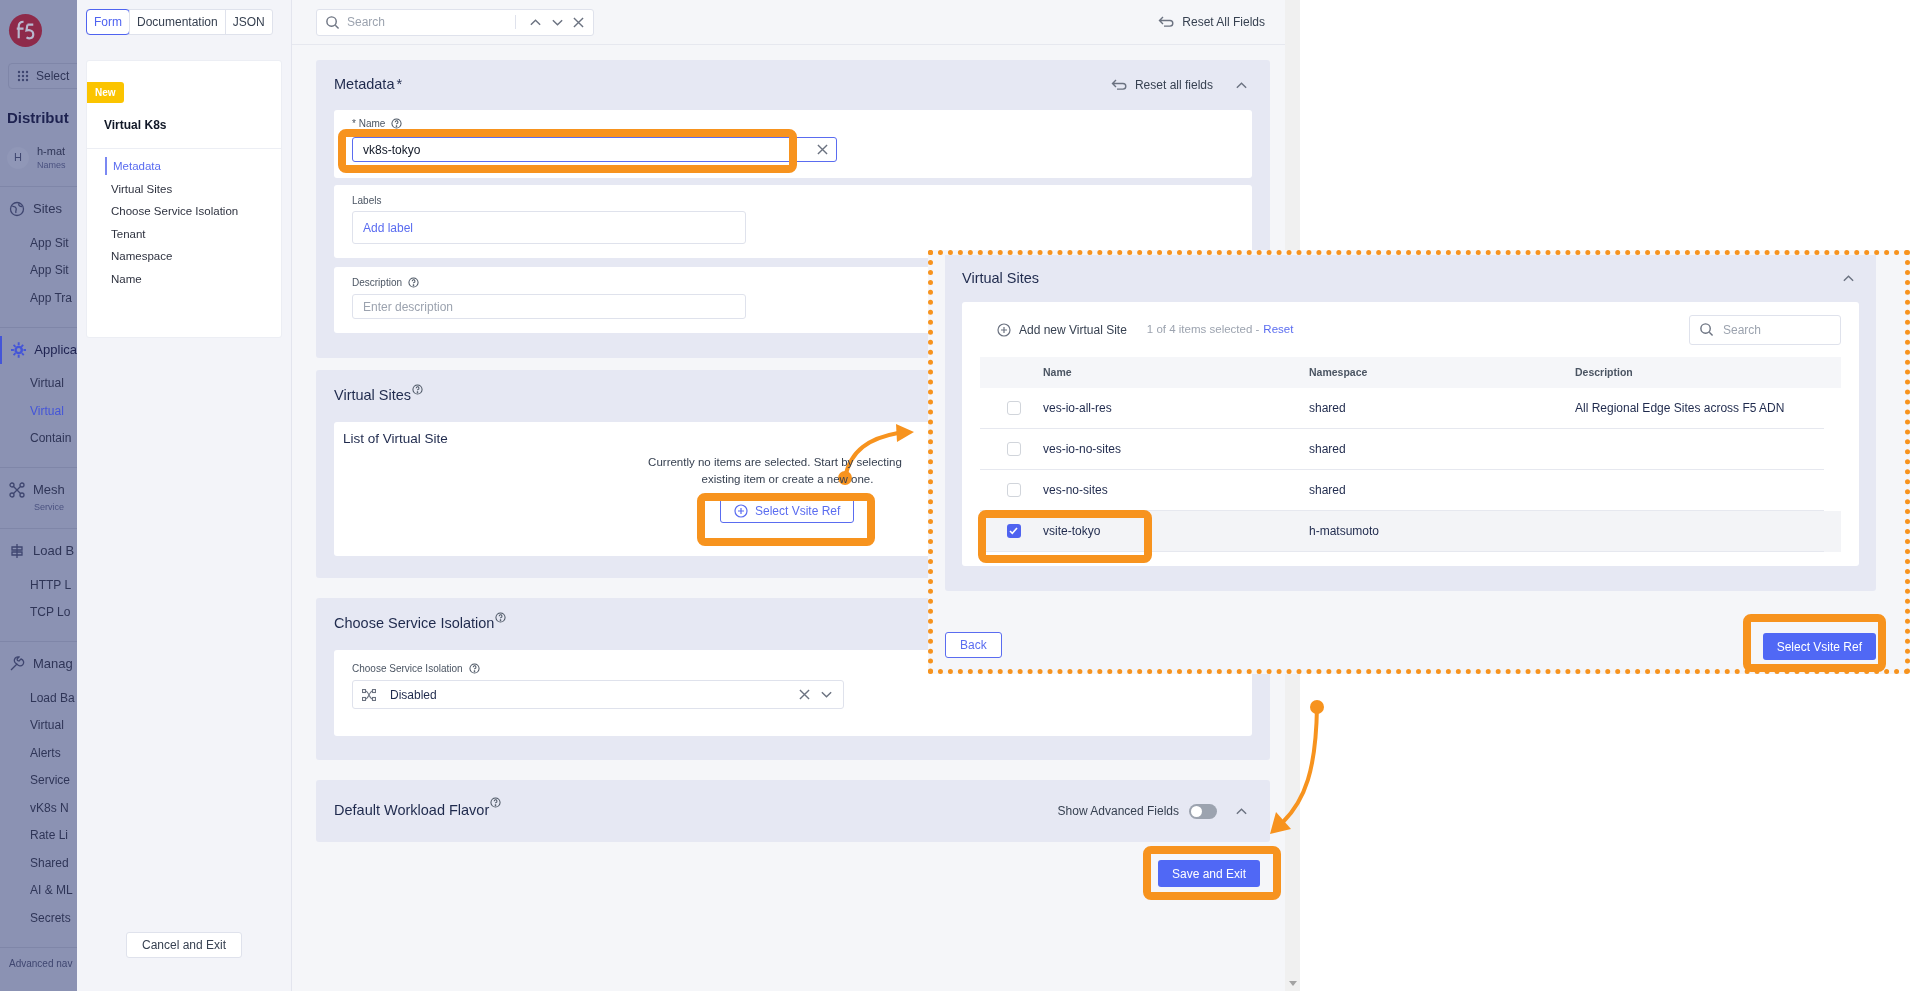  What do you see at coordinates (377, 282) in the screenshot?
I see `field-label: Description` at bounding box center [377, 282].